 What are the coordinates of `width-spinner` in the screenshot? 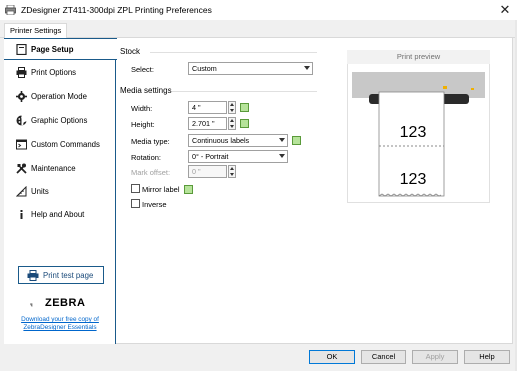 It's located at (232, 107).